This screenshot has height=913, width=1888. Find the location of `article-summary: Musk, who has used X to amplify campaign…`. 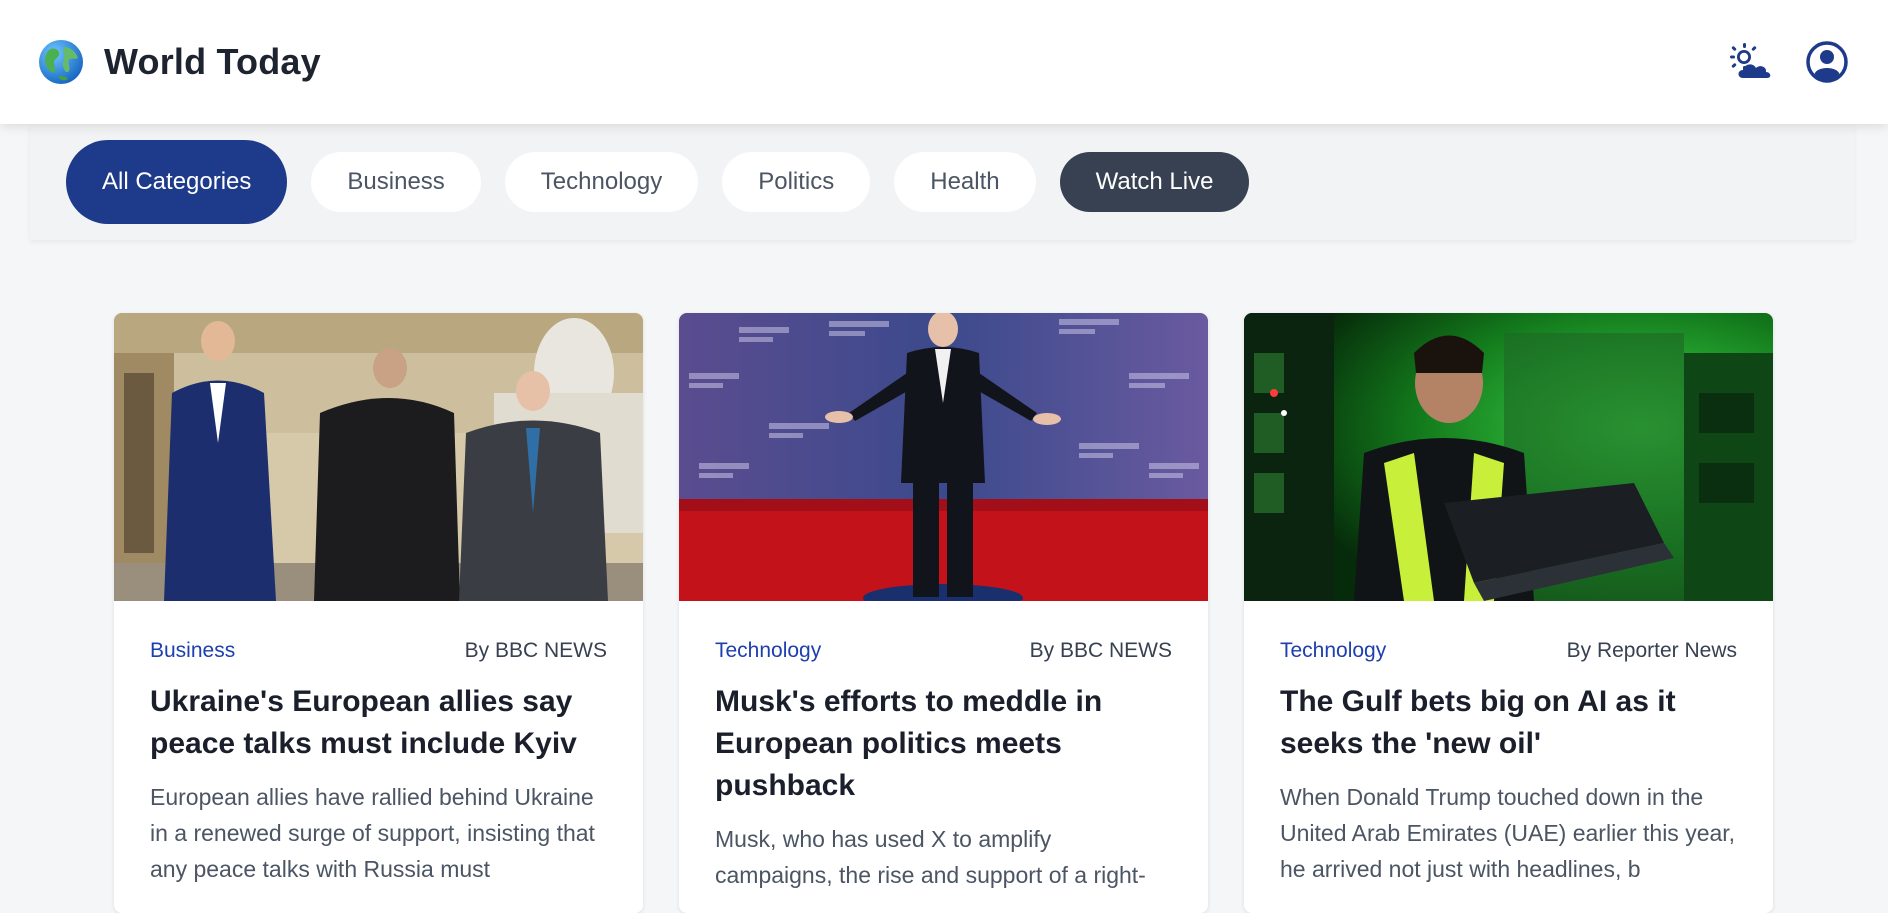

article-summary: Musk, who has used X to amplify campaign… is located at coordinates (930, 857).